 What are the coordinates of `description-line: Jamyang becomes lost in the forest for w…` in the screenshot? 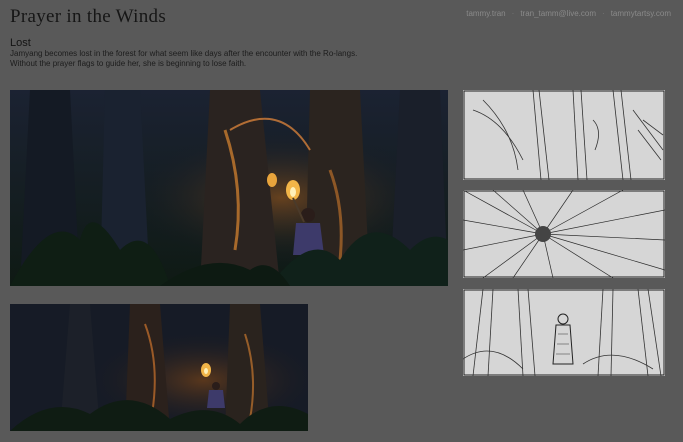 It's located at (184, 53).